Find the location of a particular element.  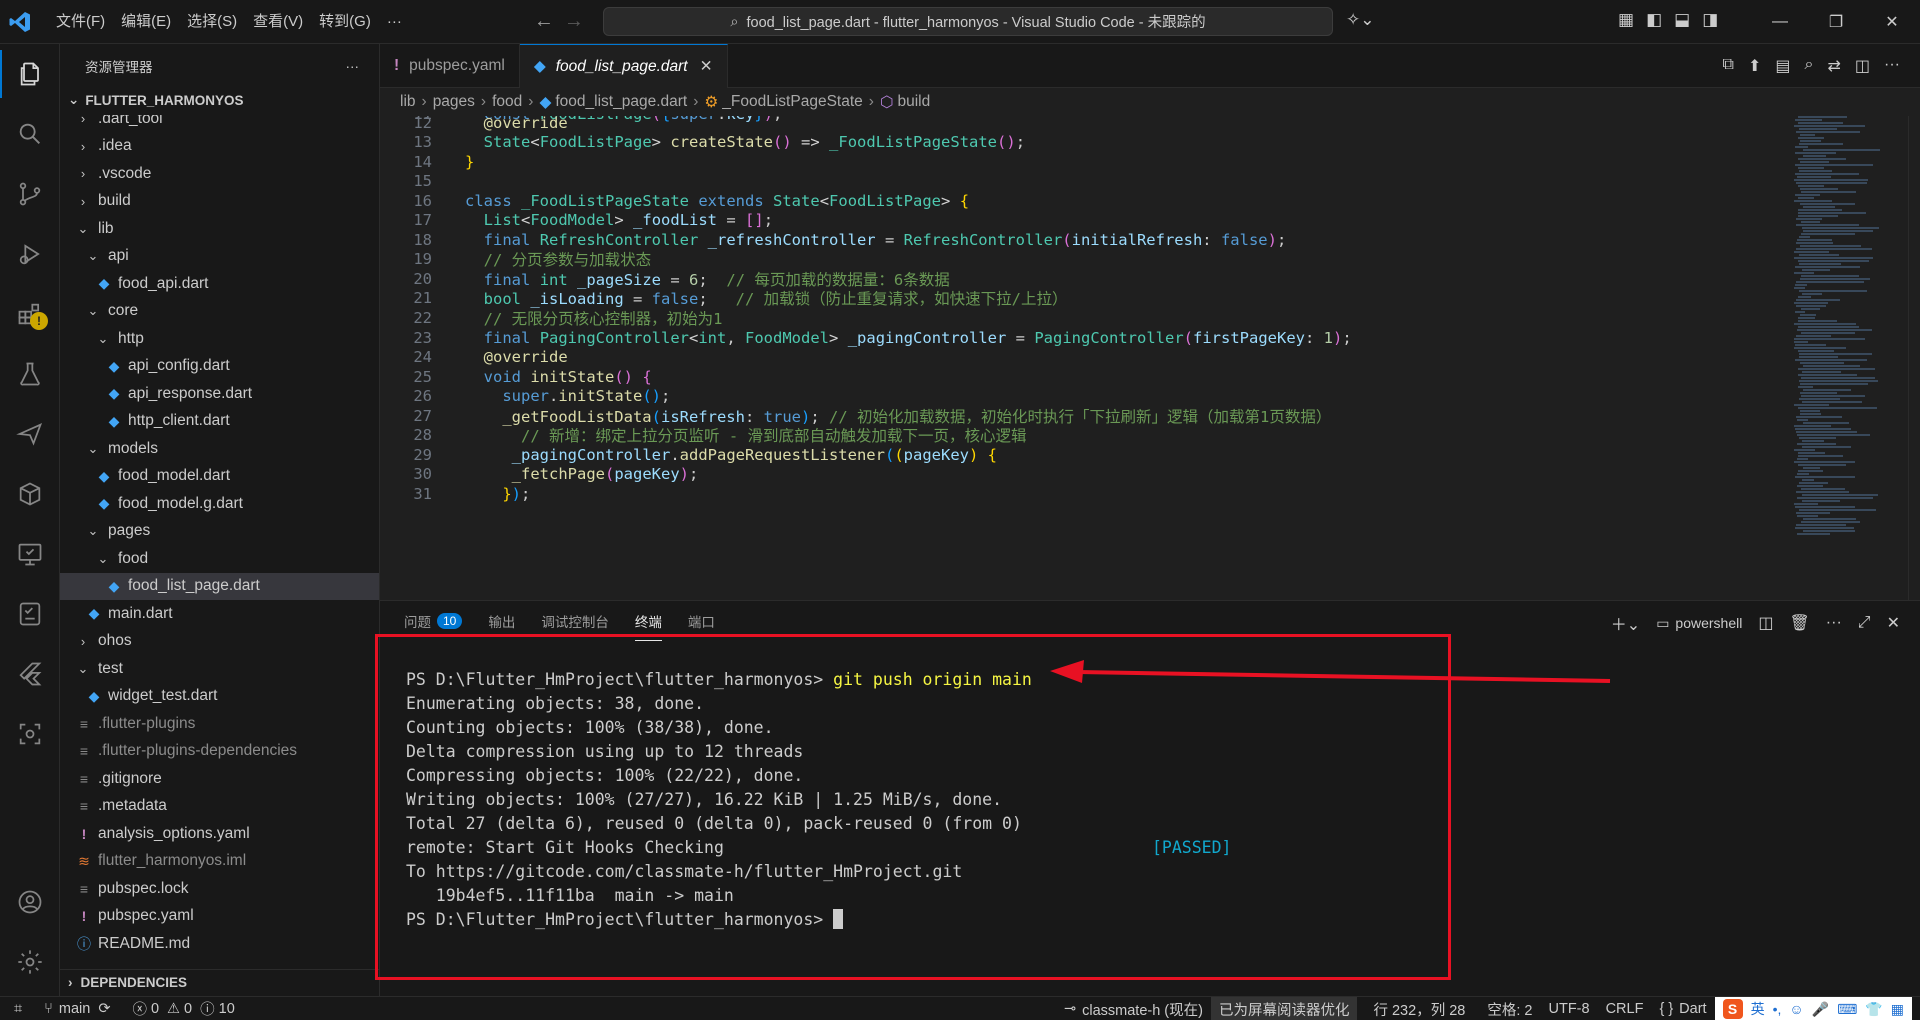

editor-scrollbar is located at coordinates (1914, 358).